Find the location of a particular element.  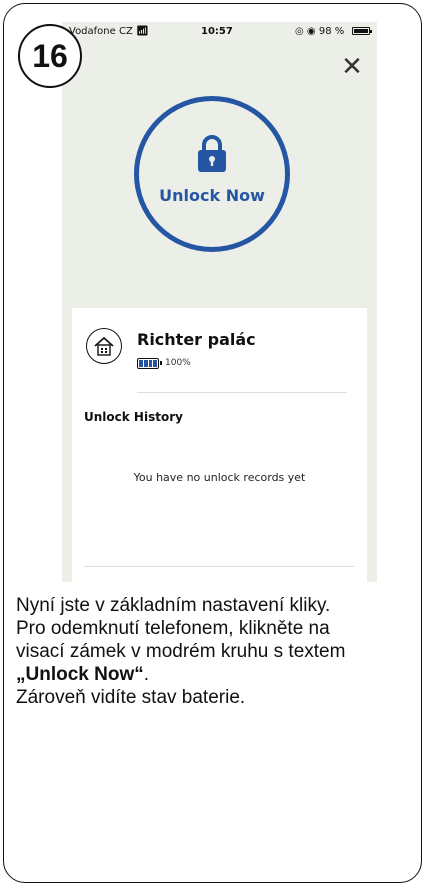

unlock-now-button: Unlock Now is located at coordinates (212, 174).